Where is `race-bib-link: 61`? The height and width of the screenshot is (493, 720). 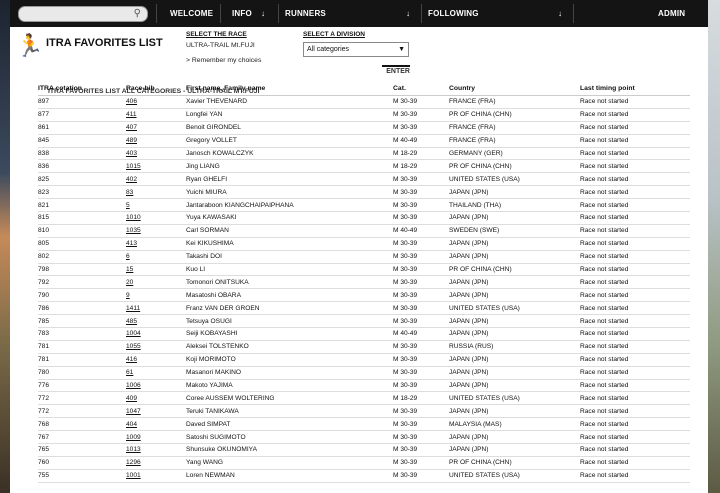 race-bib-link: 61 is located at coordinates (156, 373).